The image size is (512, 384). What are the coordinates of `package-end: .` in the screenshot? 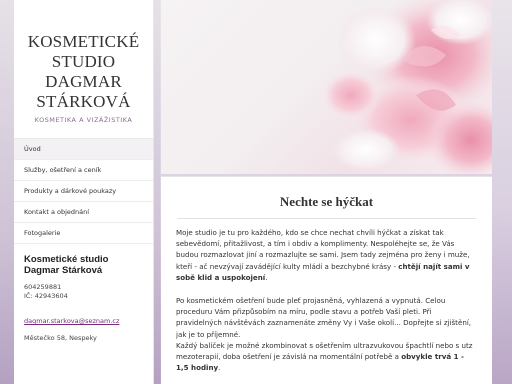 It's located at (219, 368).